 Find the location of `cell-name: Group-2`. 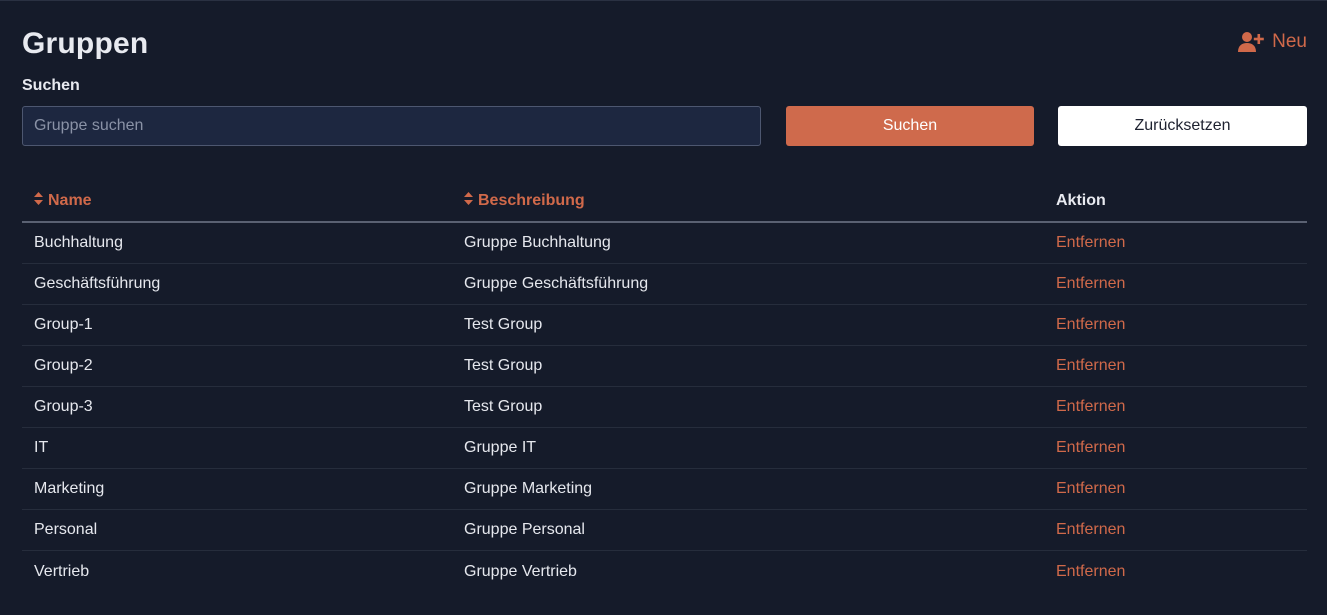

cell-name: Group-2 is located at coordinates (63, 365).